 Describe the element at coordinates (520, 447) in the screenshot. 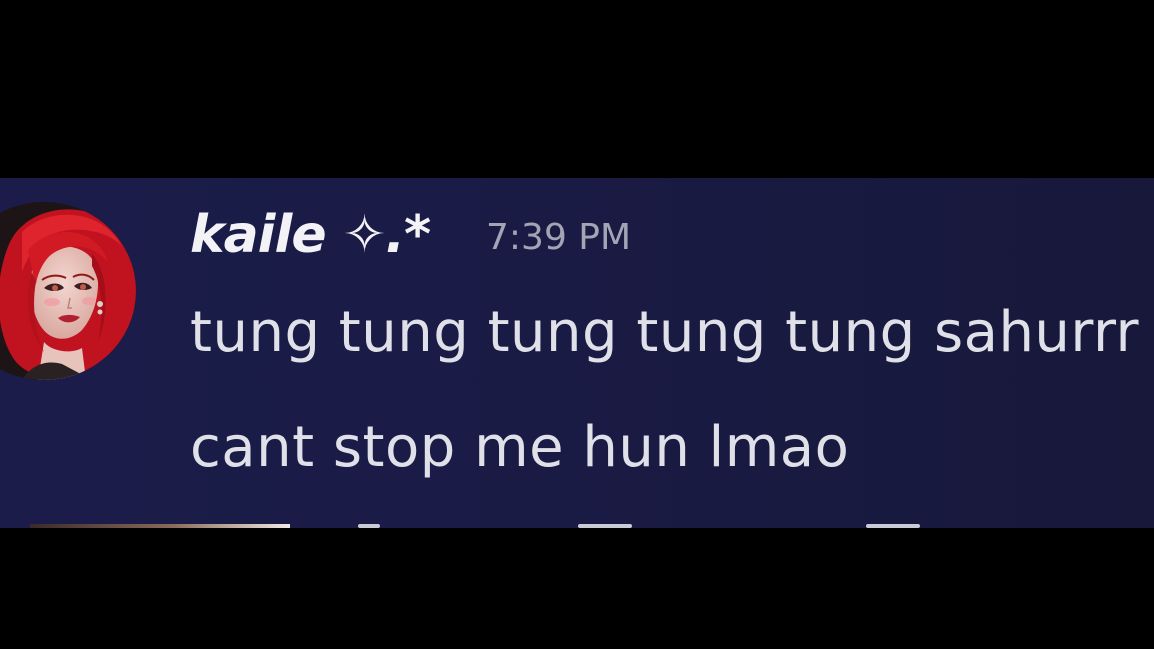

I see `message-text-line: cant stop me hun lmao` at that location.